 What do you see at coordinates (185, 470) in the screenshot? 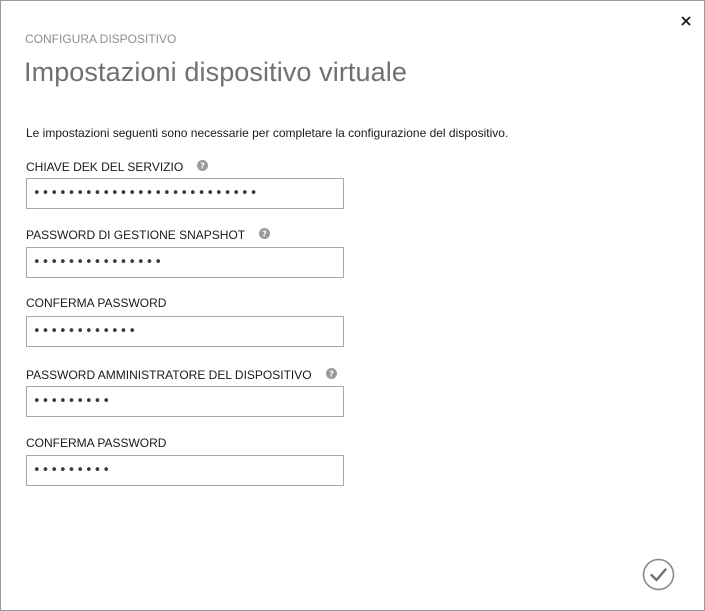
I see `confirm-admin-password-input` at bounding box center [185, 470].